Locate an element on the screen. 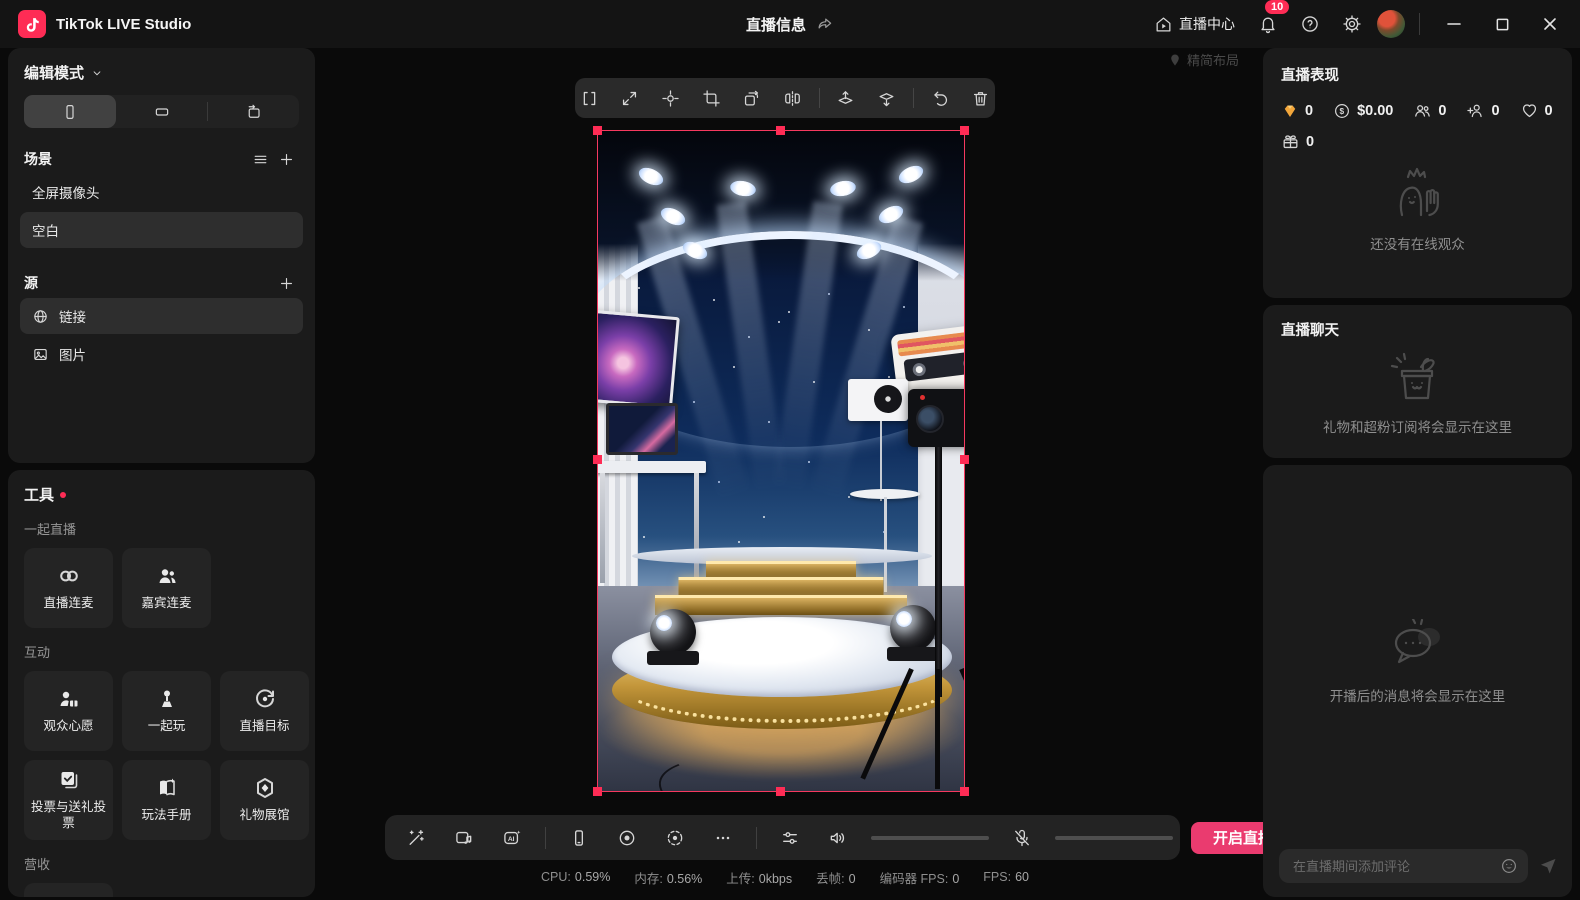 The image size is (1580, 900). center-position-button is located at coordinates (670, 98).